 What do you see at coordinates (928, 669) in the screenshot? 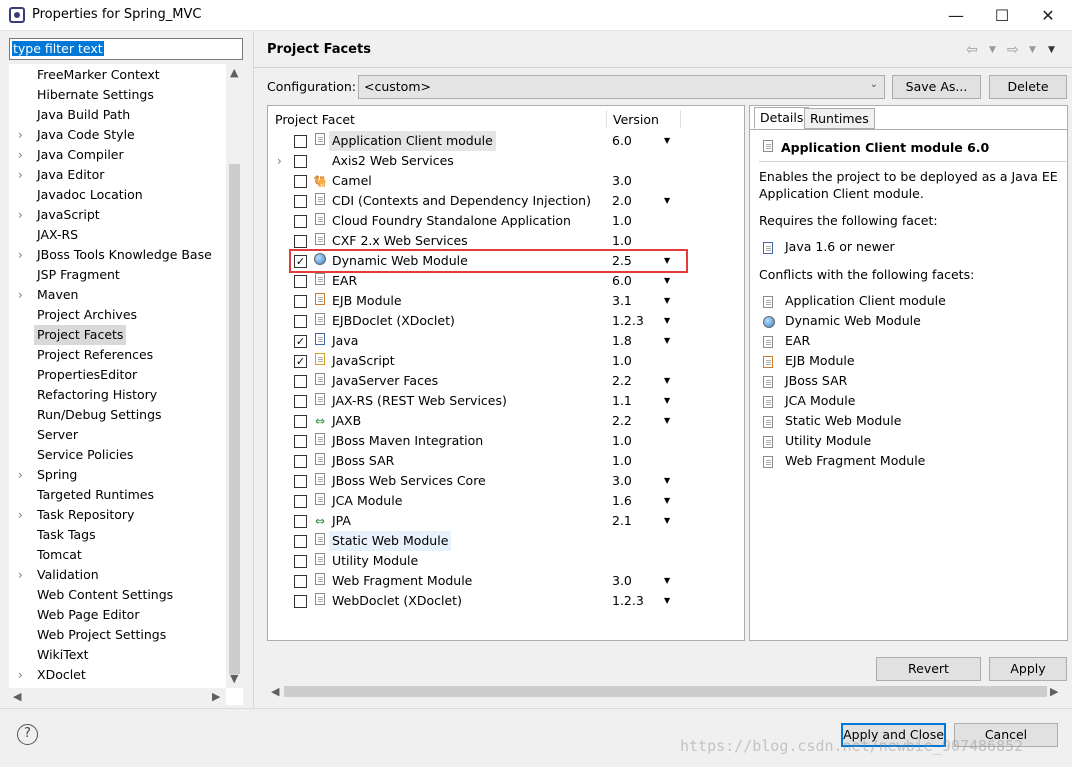
I see `revert-button: Revert` at bounding box center [928, 669].